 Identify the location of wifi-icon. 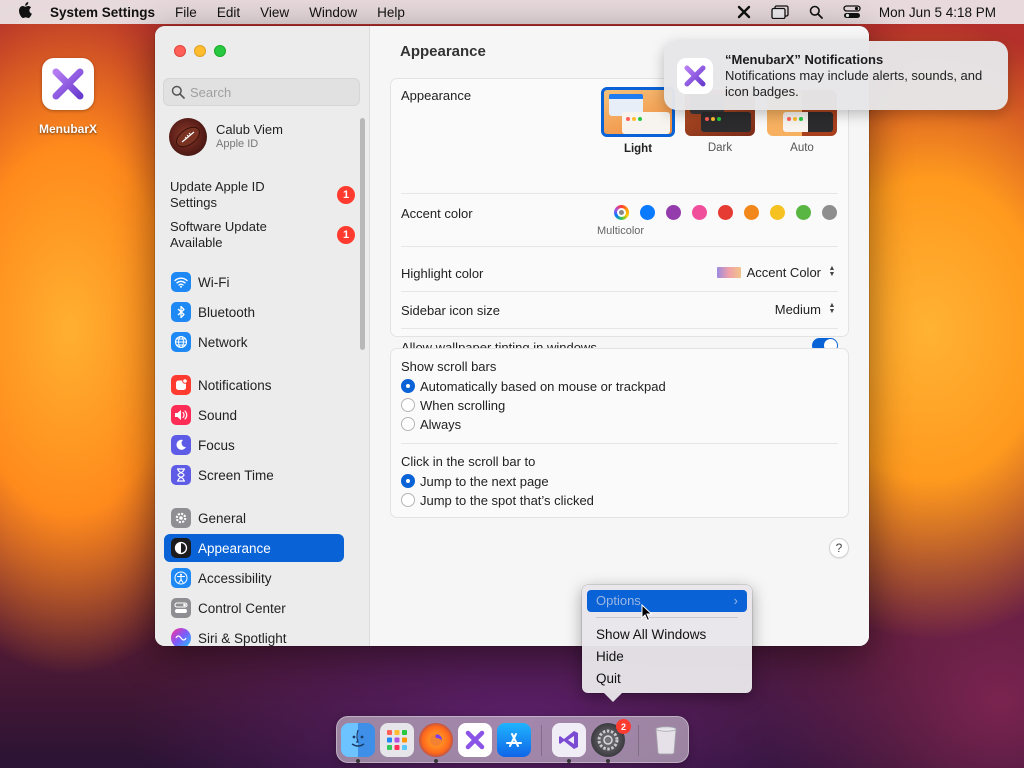
(181, 282).